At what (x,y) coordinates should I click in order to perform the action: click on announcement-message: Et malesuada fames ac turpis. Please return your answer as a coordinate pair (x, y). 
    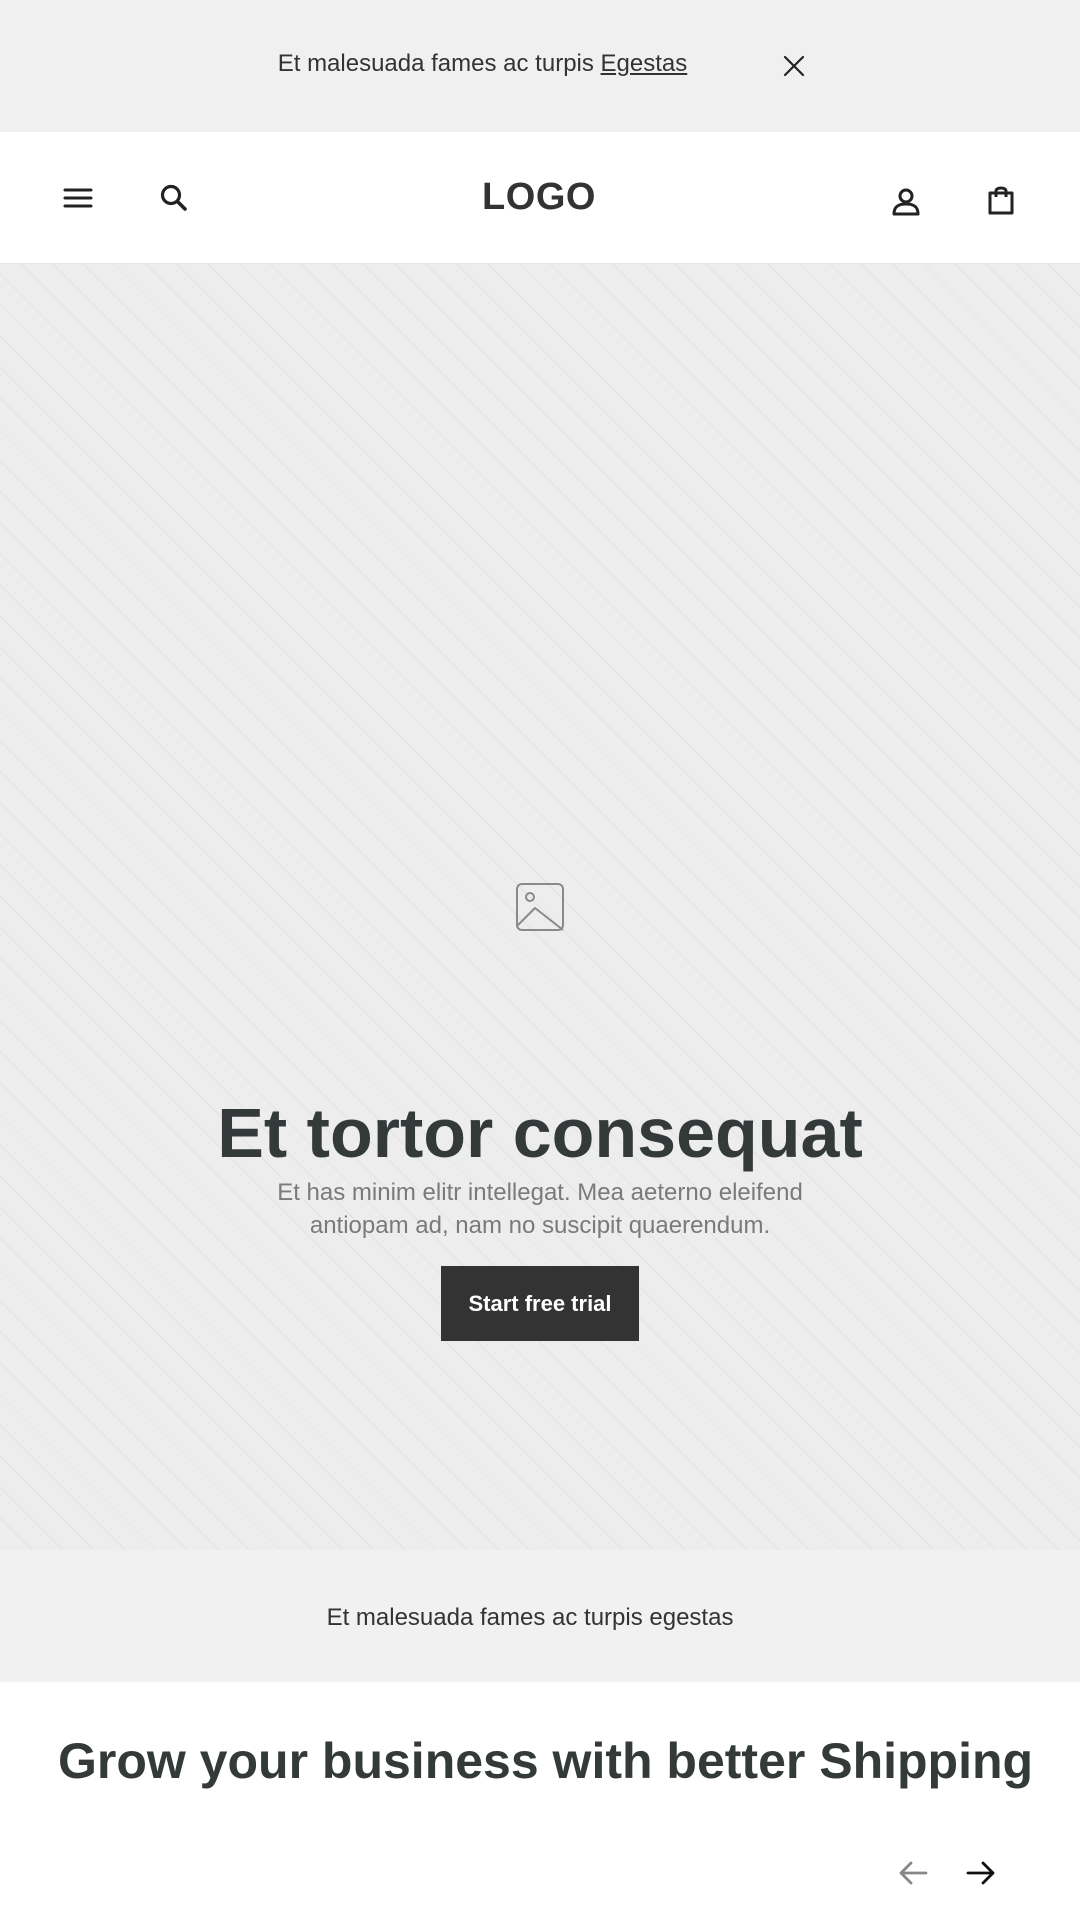
    Looking at the image, I should click on (439, 63).